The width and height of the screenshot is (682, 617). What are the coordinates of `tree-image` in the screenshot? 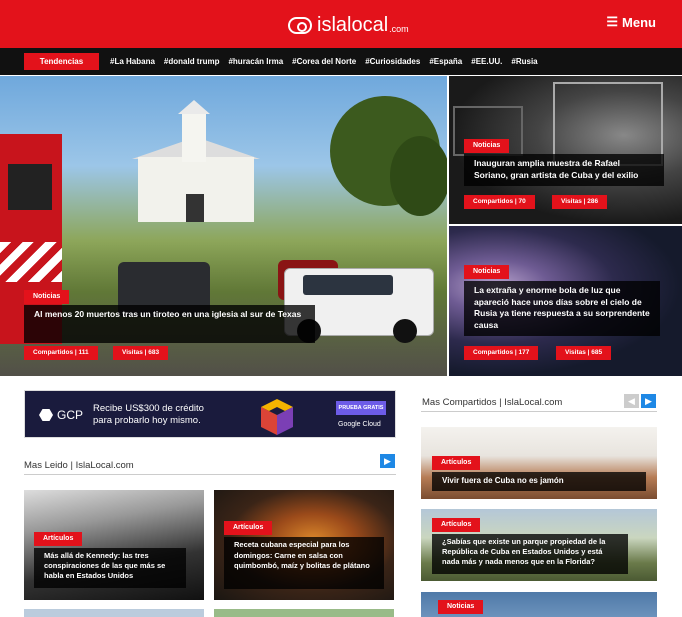 It's located at (418, 176).